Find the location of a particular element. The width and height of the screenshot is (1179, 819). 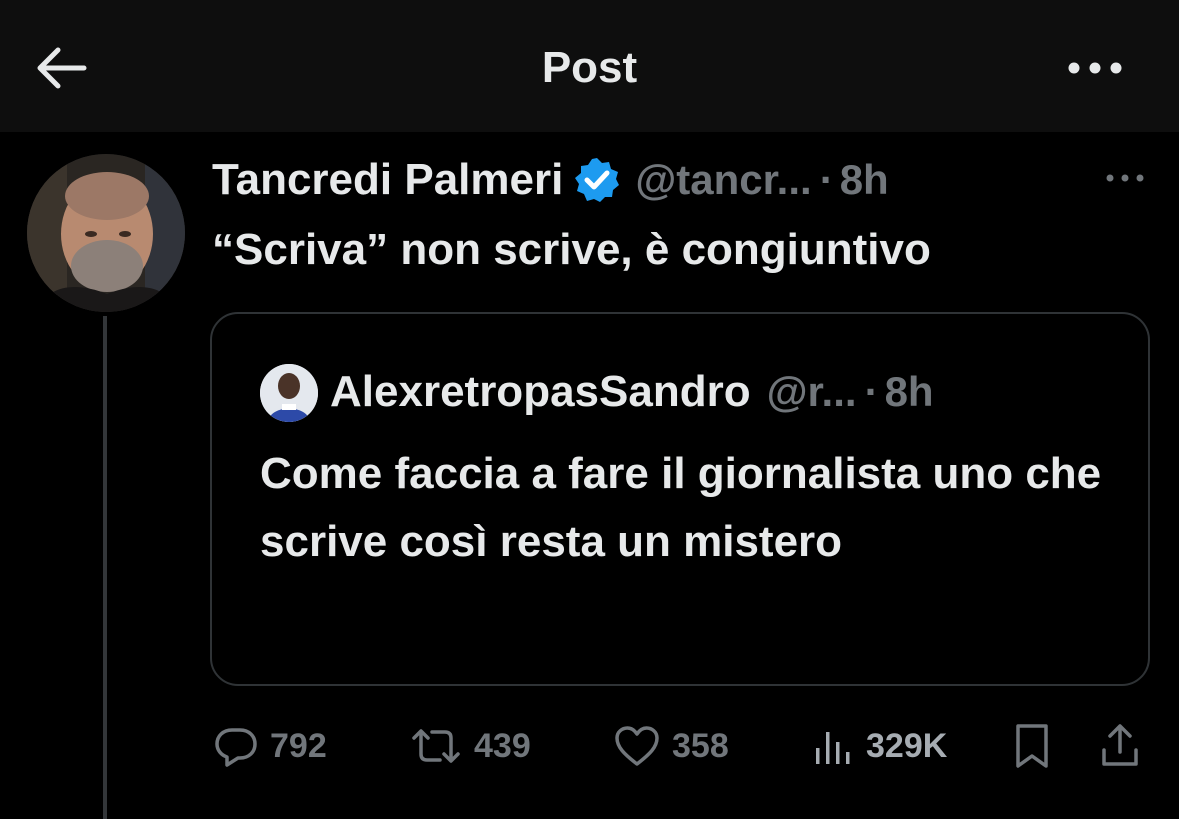

reply-button: 792 is located at coordinates (269, 746).